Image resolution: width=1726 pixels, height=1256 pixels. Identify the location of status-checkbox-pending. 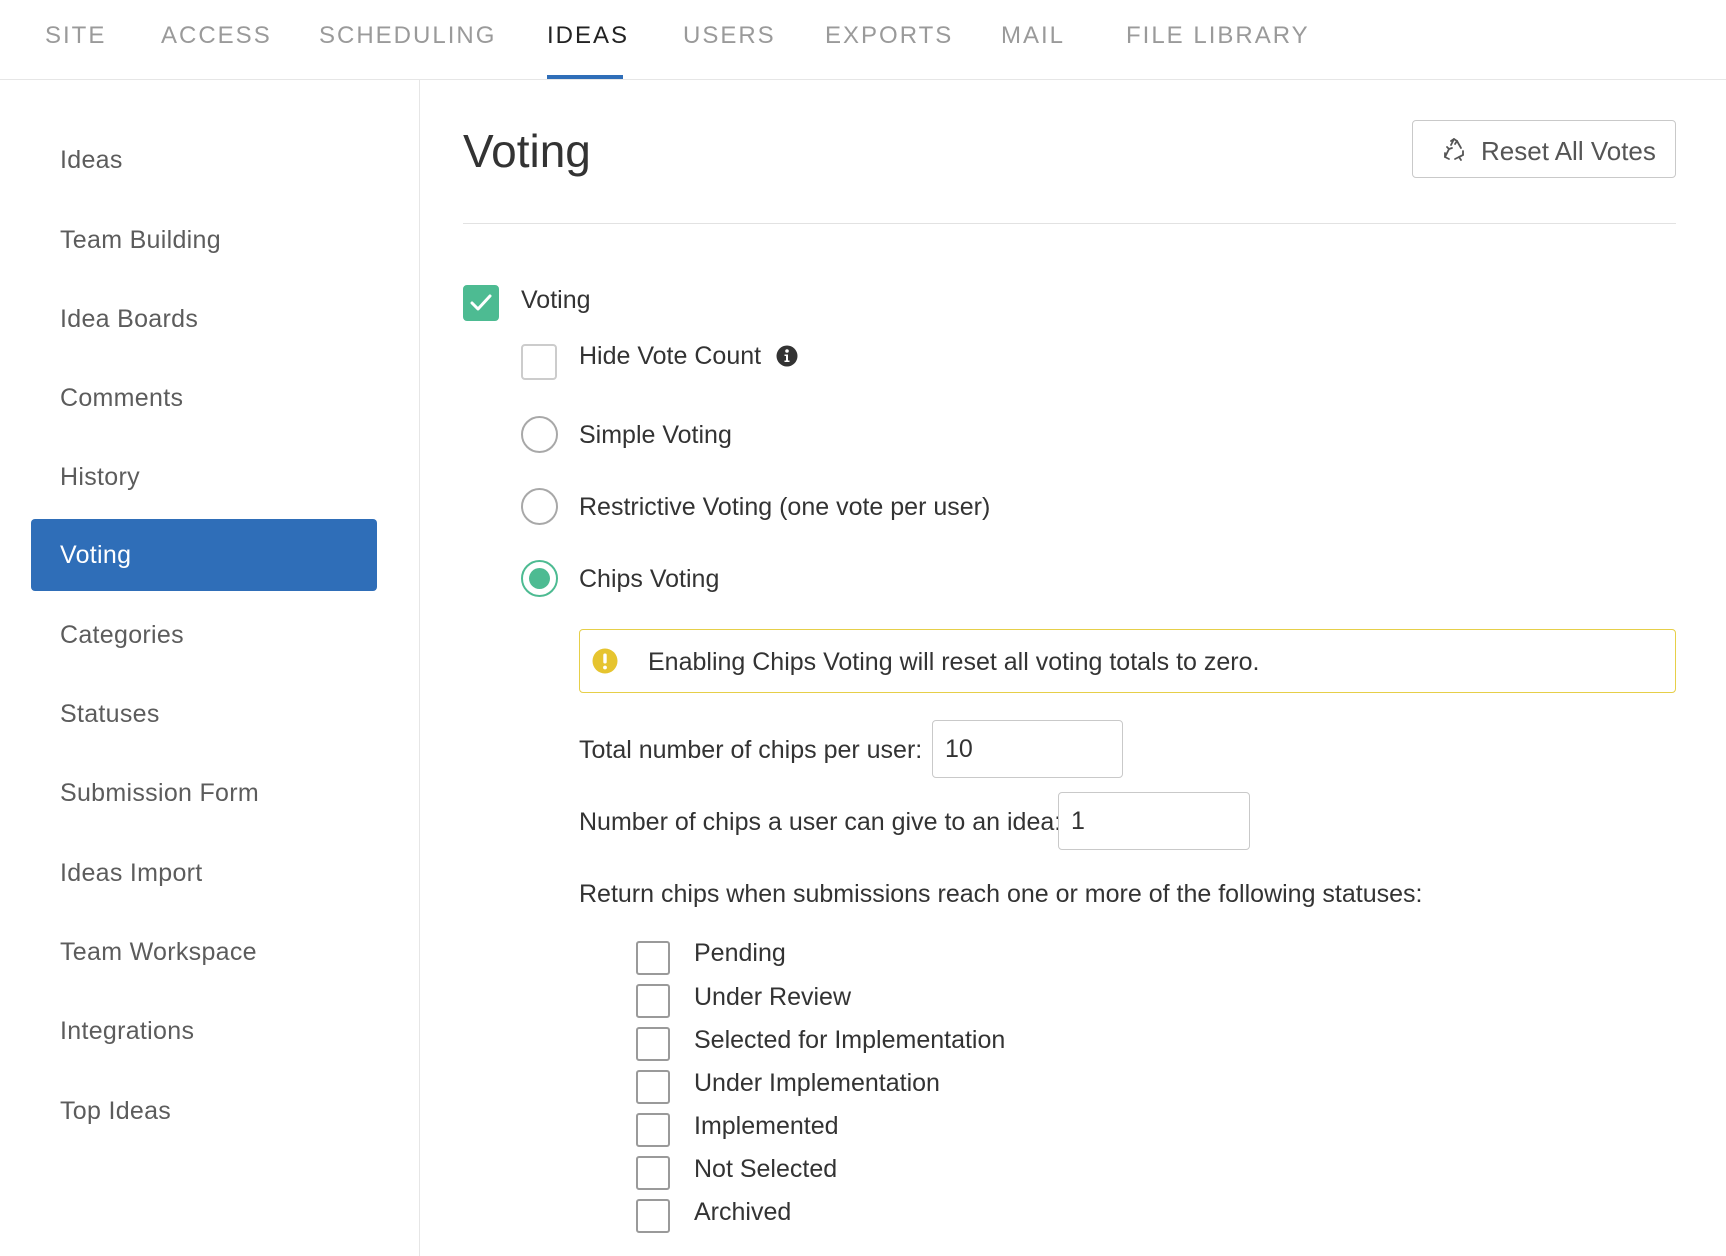
(653, 958).